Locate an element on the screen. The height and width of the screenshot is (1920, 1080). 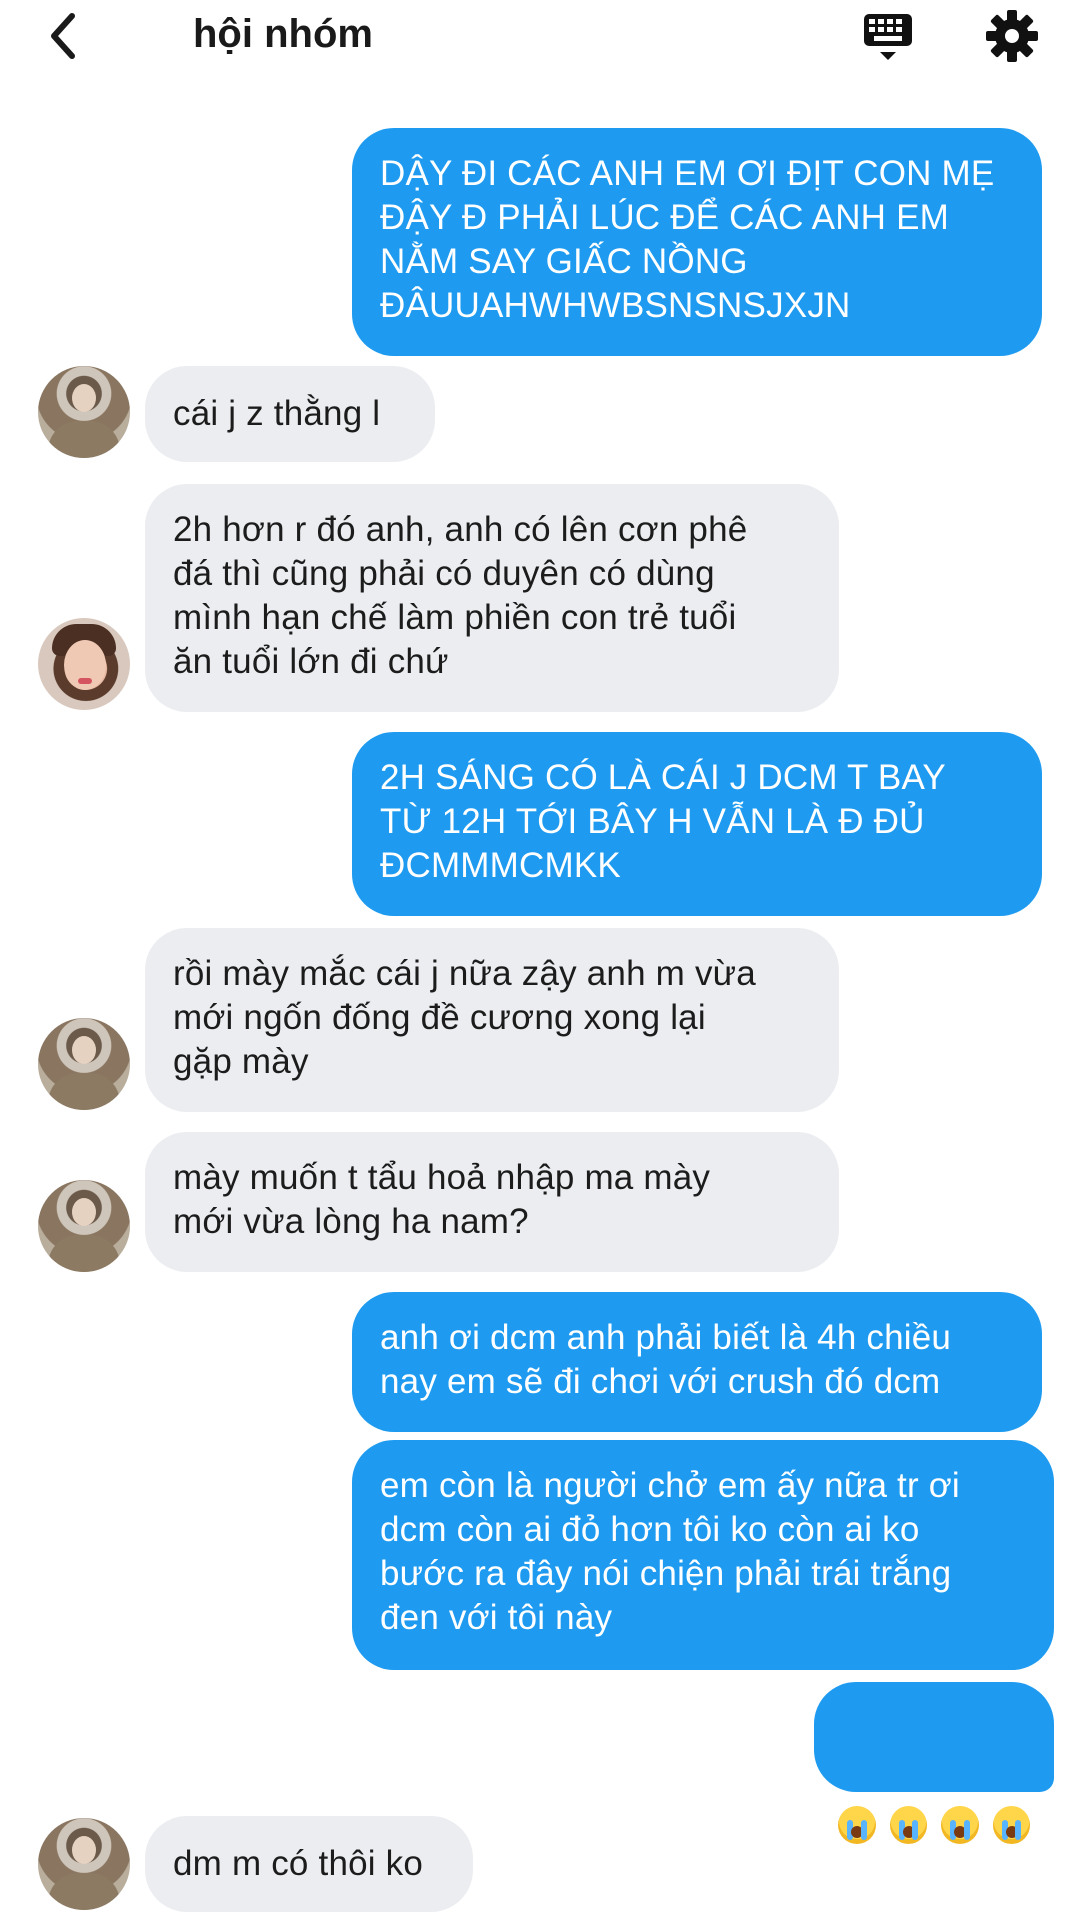
keyboard-button is located at coordinates (888, 36).